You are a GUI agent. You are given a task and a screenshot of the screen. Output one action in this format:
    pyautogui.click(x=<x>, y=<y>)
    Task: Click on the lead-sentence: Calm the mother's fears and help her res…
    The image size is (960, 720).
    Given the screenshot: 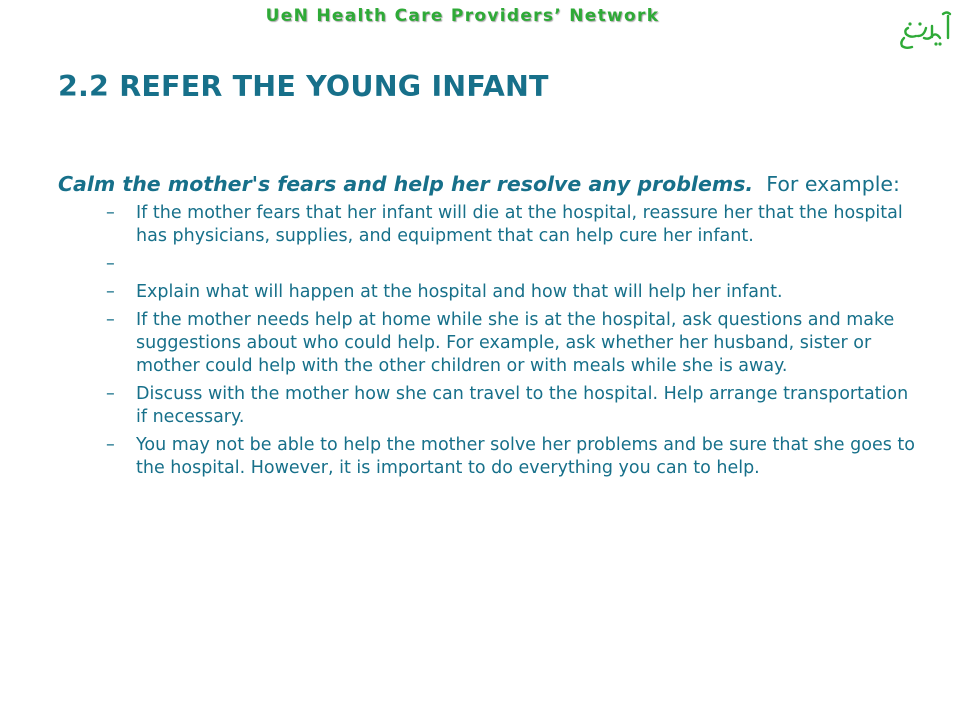 What is the action you would take?
    pyautogui.click(x=488, y=184)
    